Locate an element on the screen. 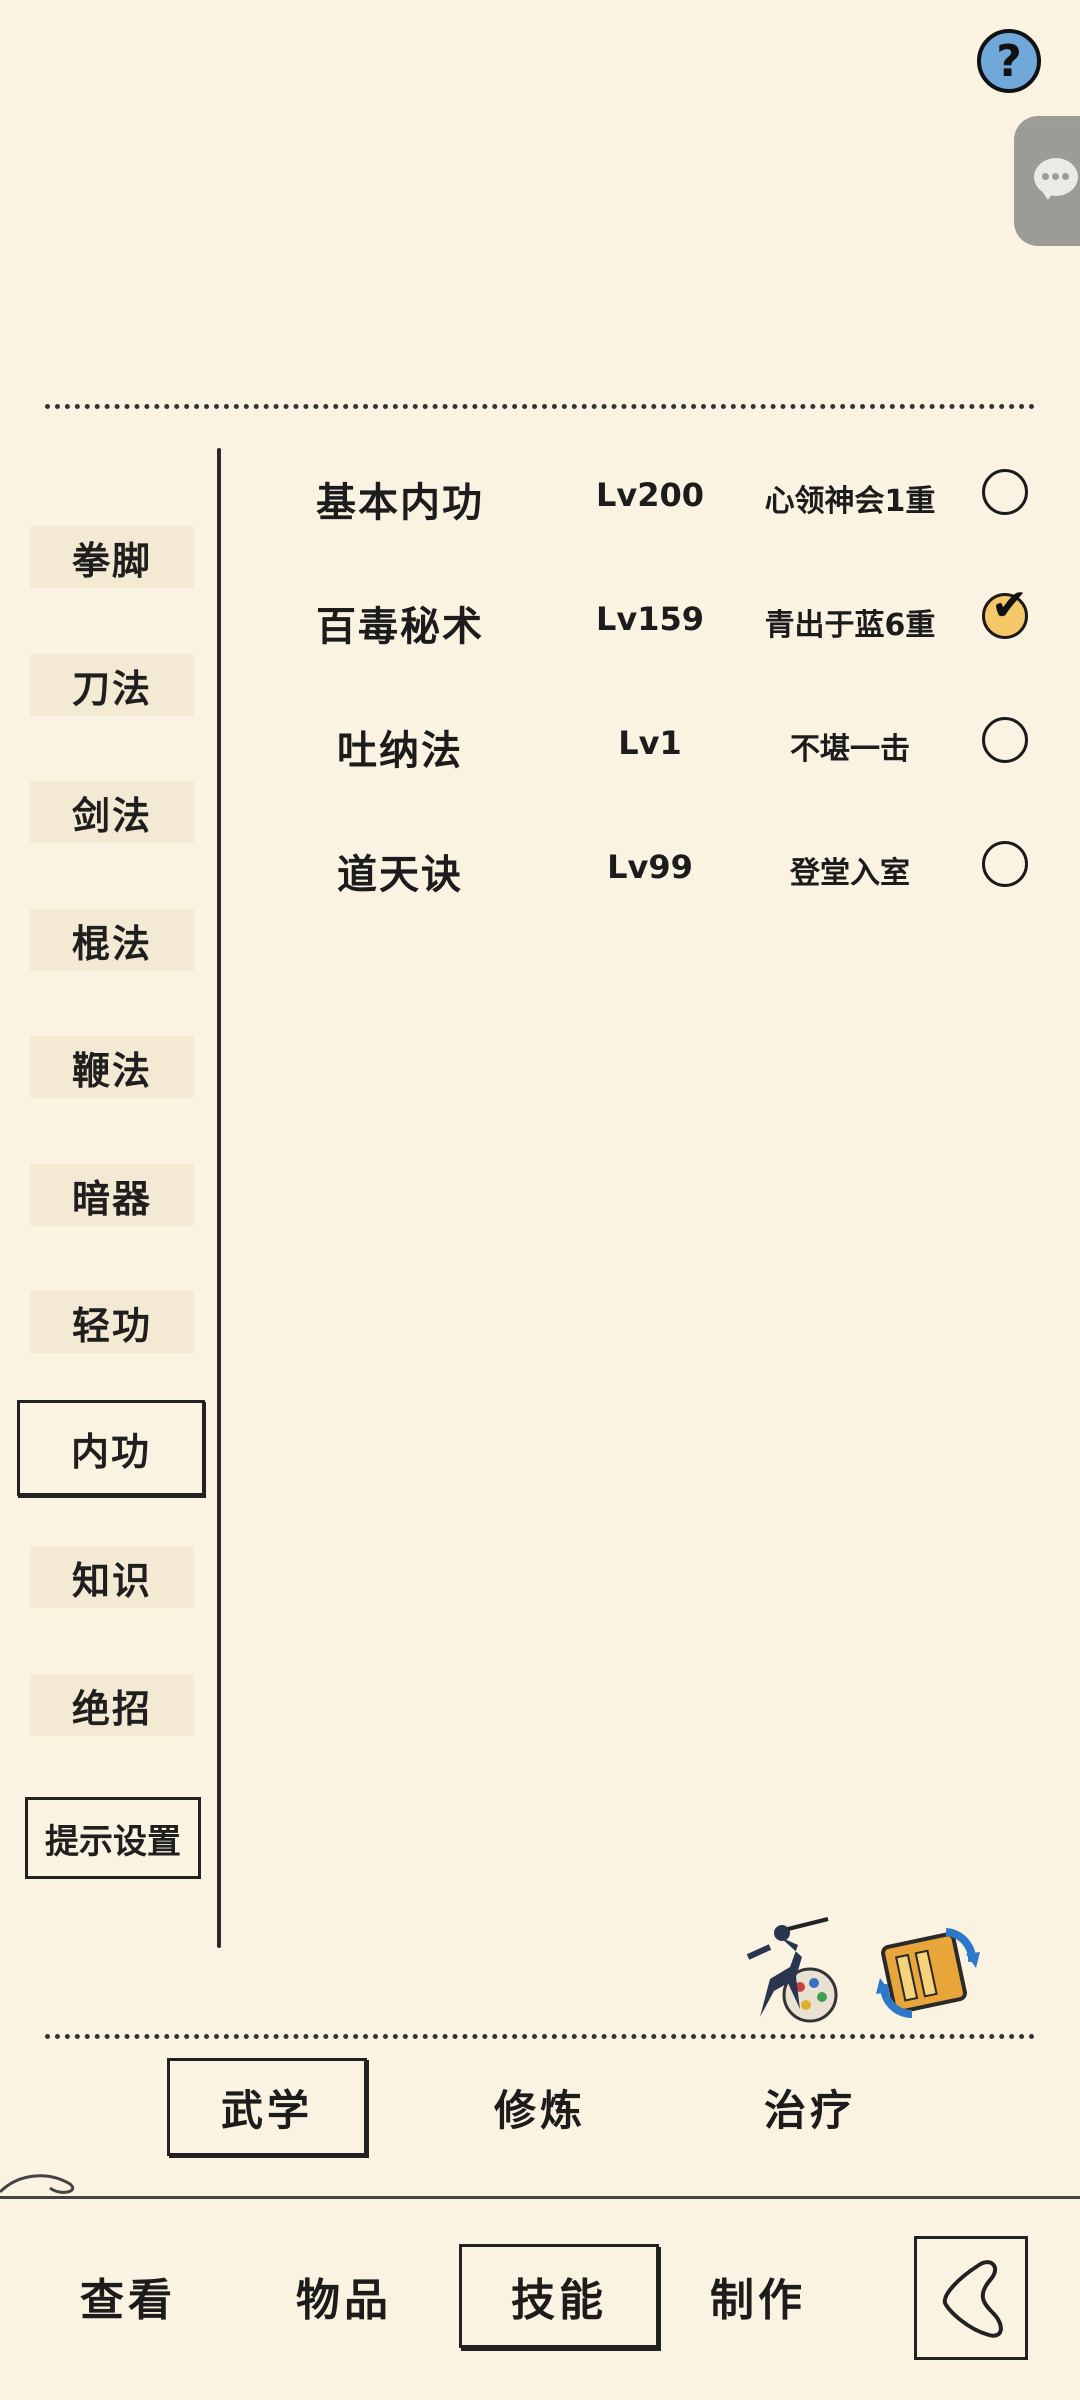 Image resolution: width=1080 pixels, height=2400 pixels. skill-name: 百毒秘术 is located at coordinates (400, 627).